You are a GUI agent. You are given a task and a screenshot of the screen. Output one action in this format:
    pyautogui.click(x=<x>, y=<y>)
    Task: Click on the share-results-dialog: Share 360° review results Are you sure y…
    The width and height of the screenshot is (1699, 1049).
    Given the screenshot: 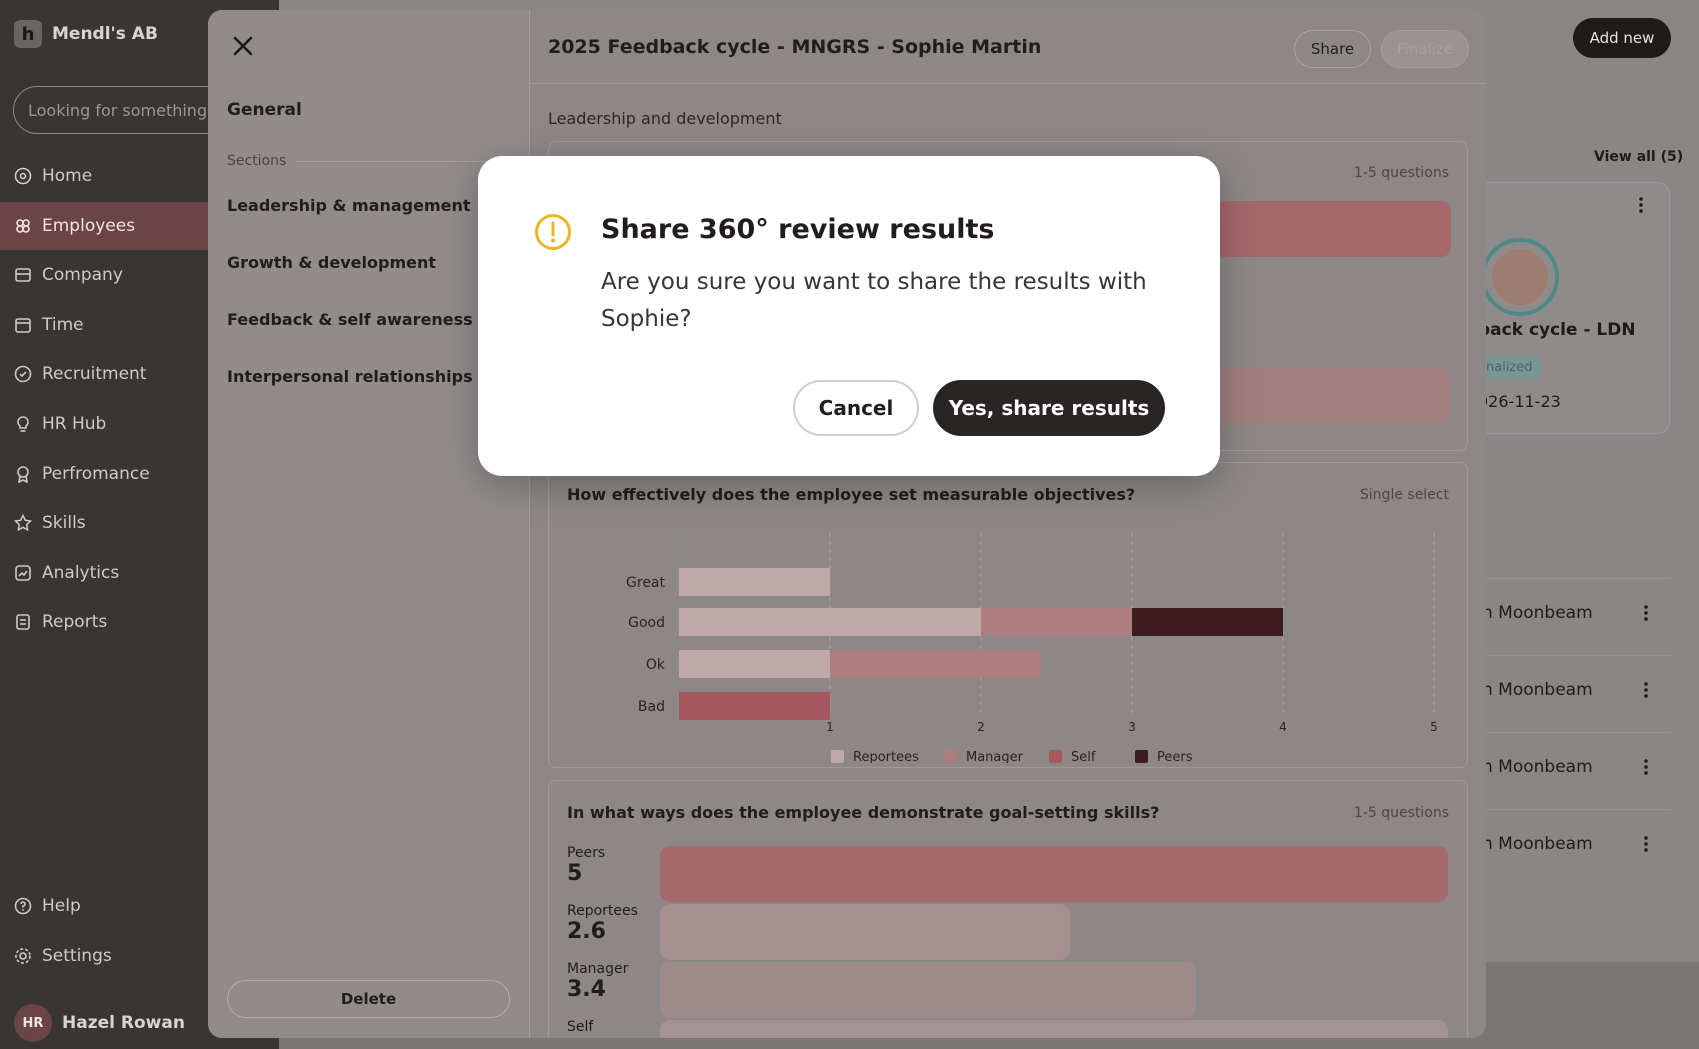 What is the action you would take?
    pyautogui.click(x=849, y=316)
    